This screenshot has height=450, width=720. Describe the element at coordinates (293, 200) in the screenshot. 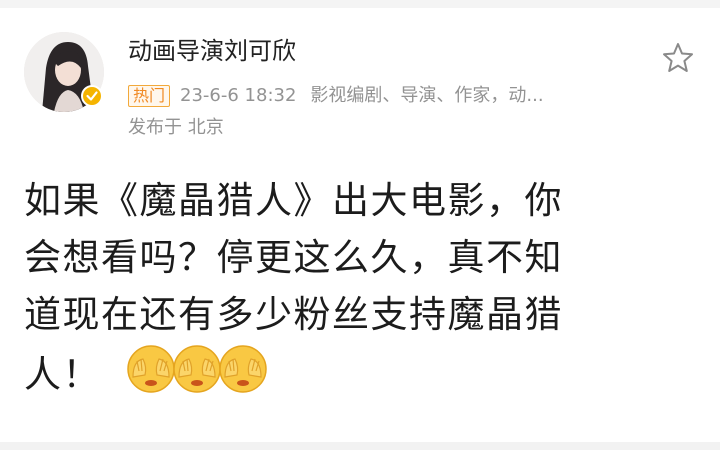

I see `post-content-line: 如果《魔晶猎人》出大电影，你` at that location.